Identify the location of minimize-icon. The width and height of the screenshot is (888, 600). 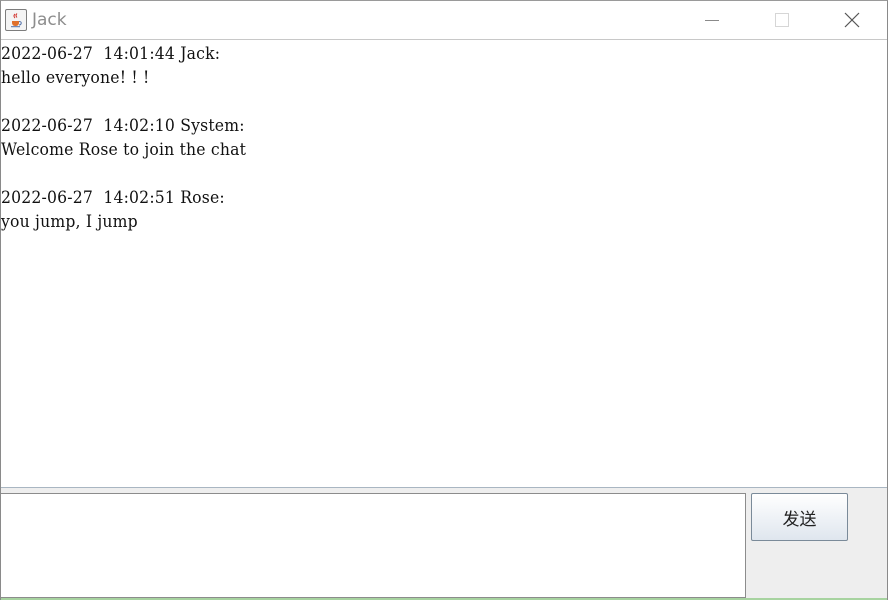
(712, 20).